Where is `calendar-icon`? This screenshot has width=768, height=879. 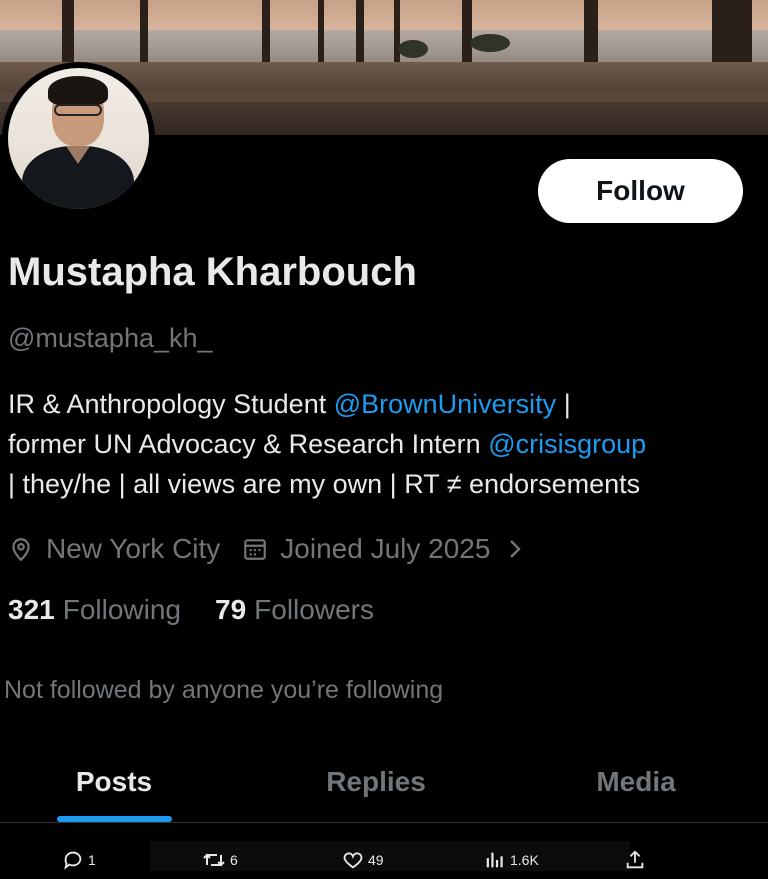 calendar-icon is located at coordinates (255, 549).